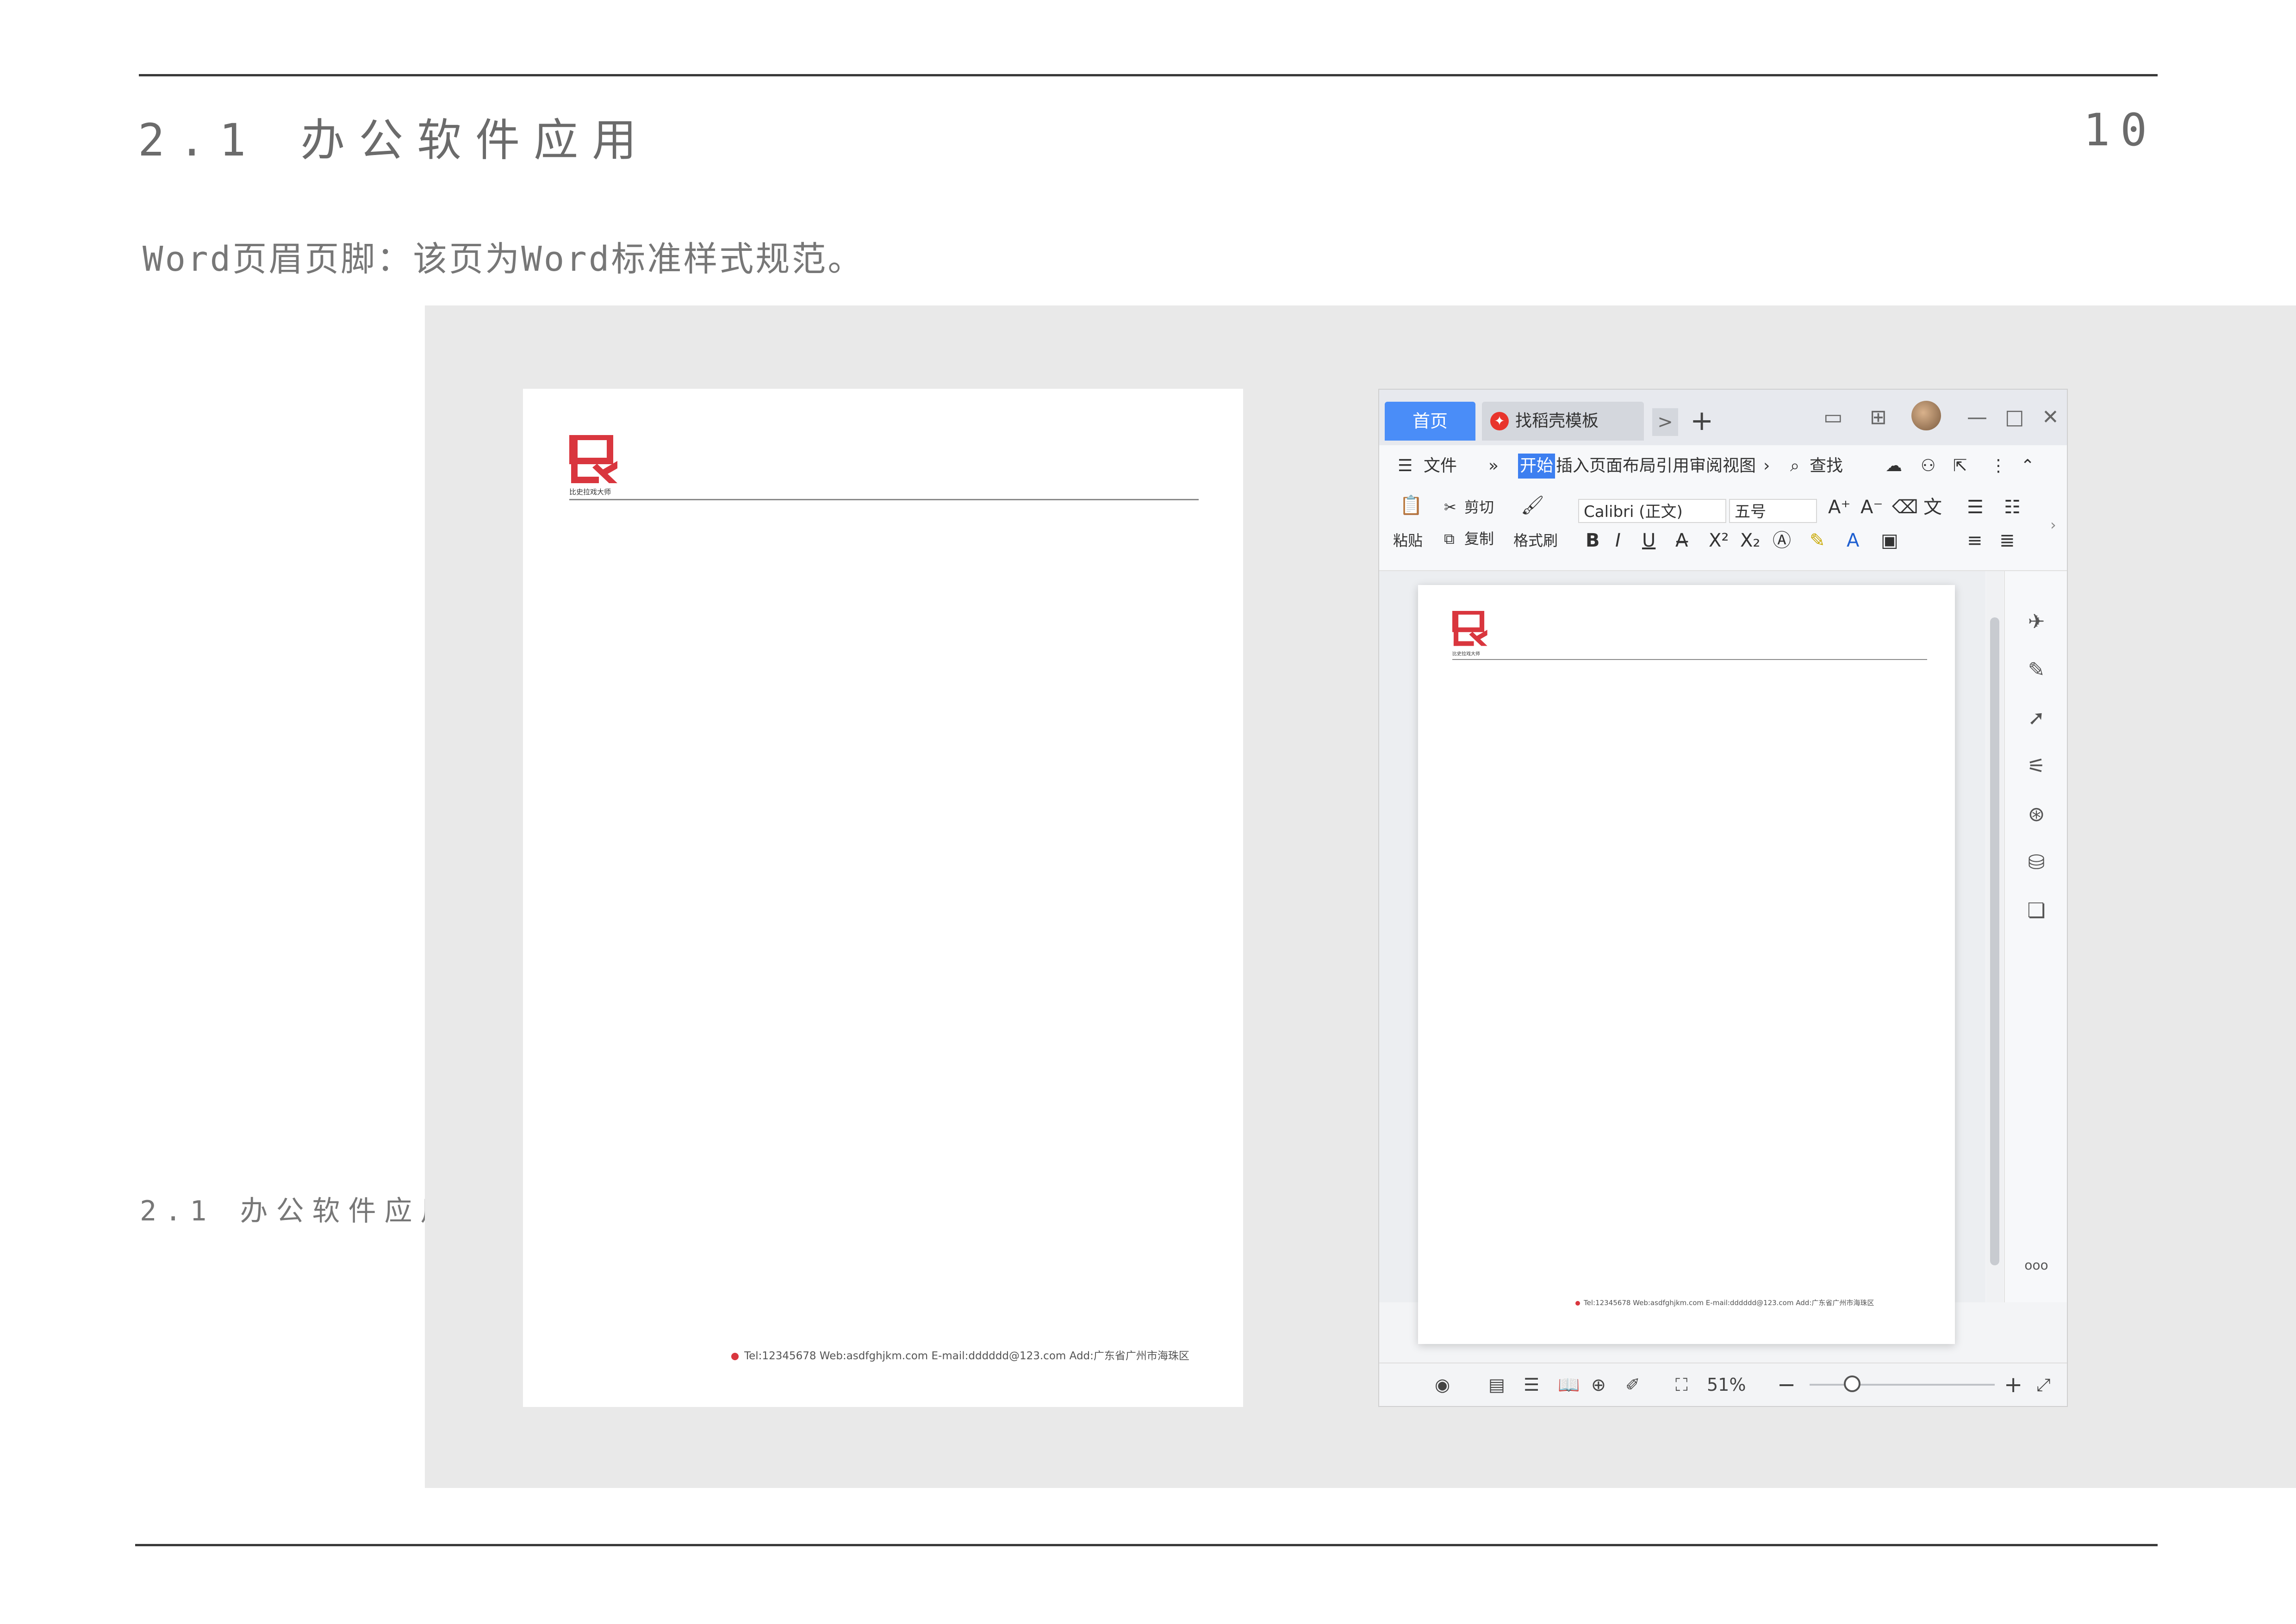 This screenshot has width=2296, height=1624. What do you see at coordinates (1442, 1385) in the screenshot?
I see `eye-icon: ◉` at bounding box center [1442, 1385].